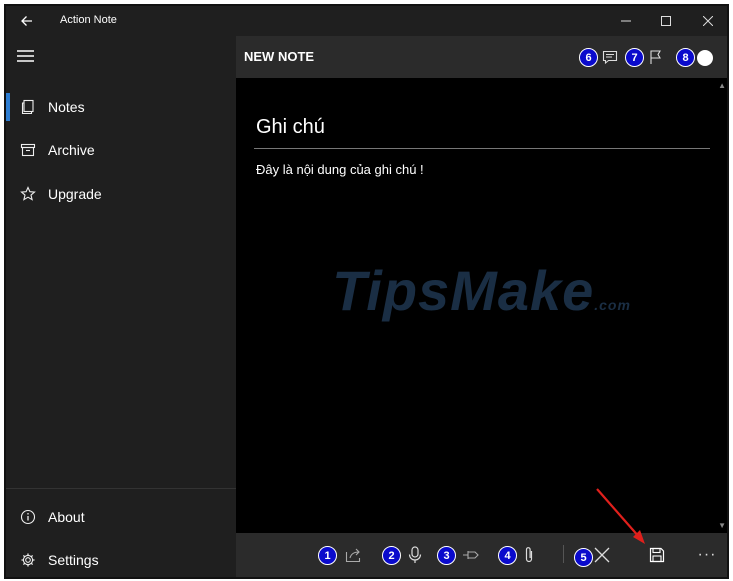  I want to click on annotation-badge-3: 3, so click(446, 555).